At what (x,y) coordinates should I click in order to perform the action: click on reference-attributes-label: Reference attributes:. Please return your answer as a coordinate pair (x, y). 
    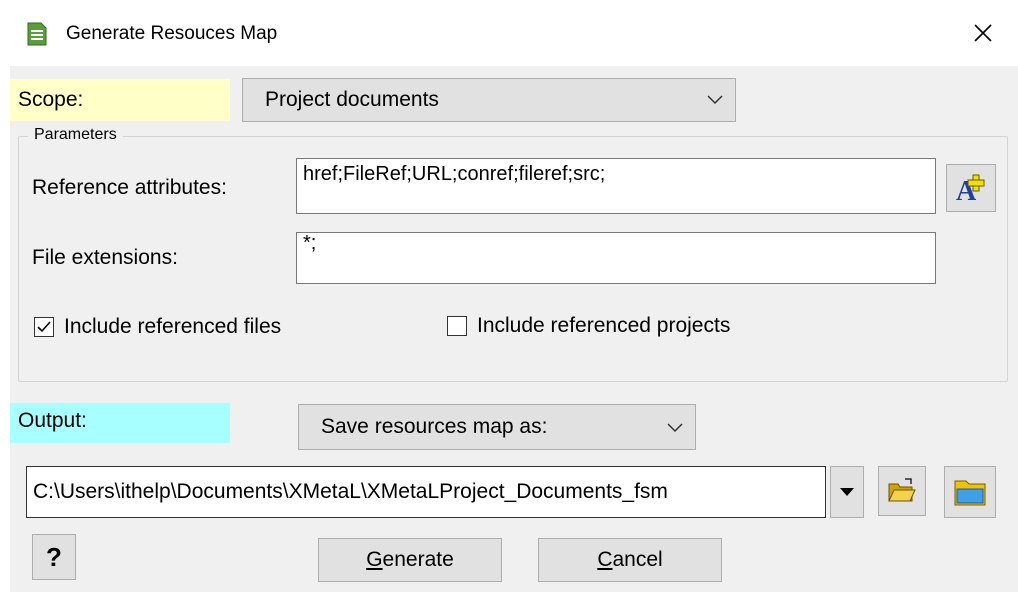
    Looking at the image, I should click on (129, 187).